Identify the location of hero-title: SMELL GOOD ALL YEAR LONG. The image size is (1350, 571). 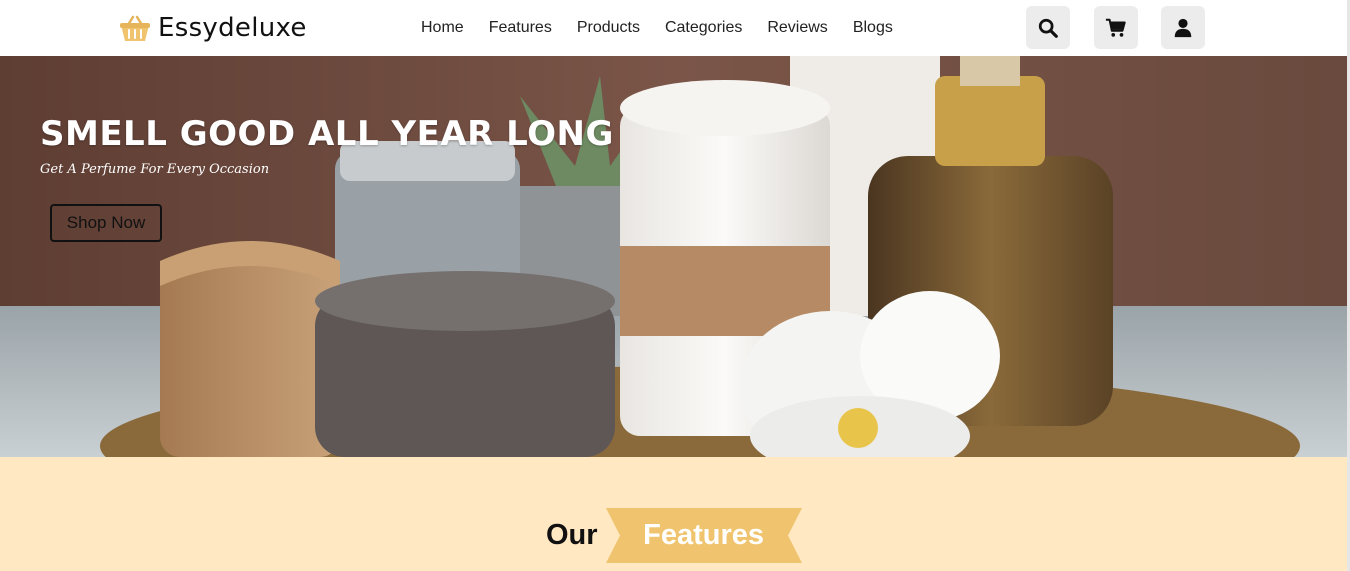
(327, 134).